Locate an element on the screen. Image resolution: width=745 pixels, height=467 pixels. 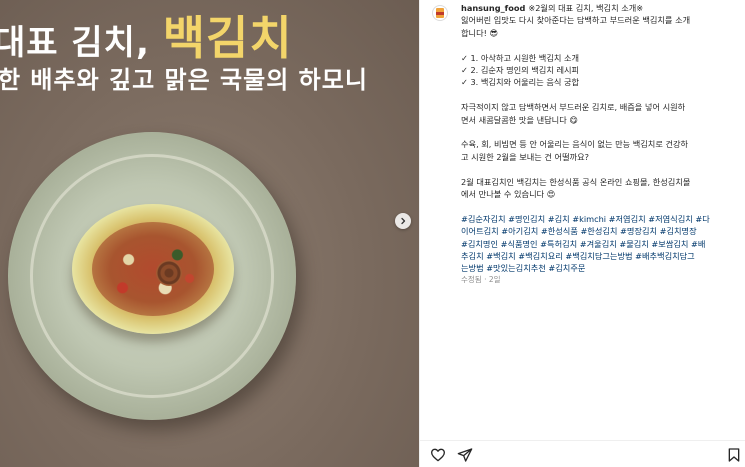
kimchi-garnish is located at coordinates (169, 273).